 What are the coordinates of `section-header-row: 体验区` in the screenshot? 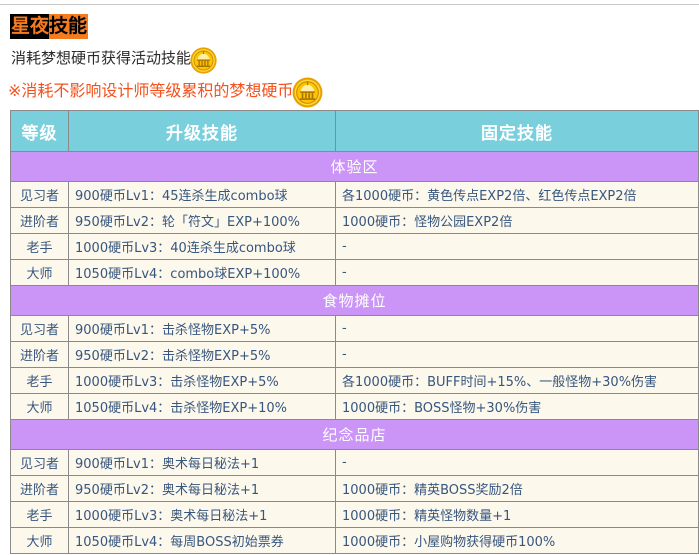 It's located at (354, 166).